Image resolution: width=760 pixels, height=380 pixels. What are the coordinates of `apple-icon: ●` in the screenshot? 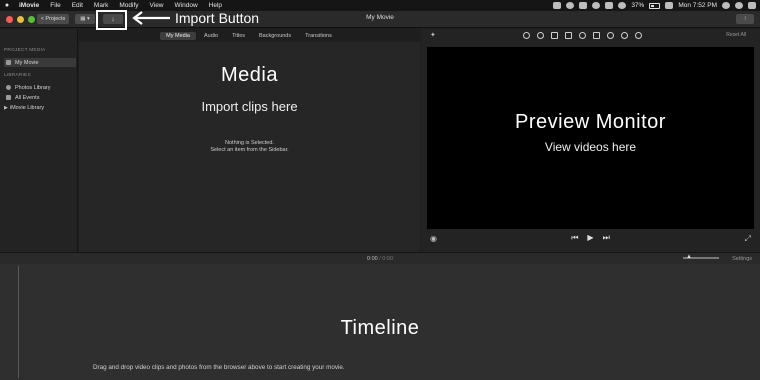 It's located at (7, 5).